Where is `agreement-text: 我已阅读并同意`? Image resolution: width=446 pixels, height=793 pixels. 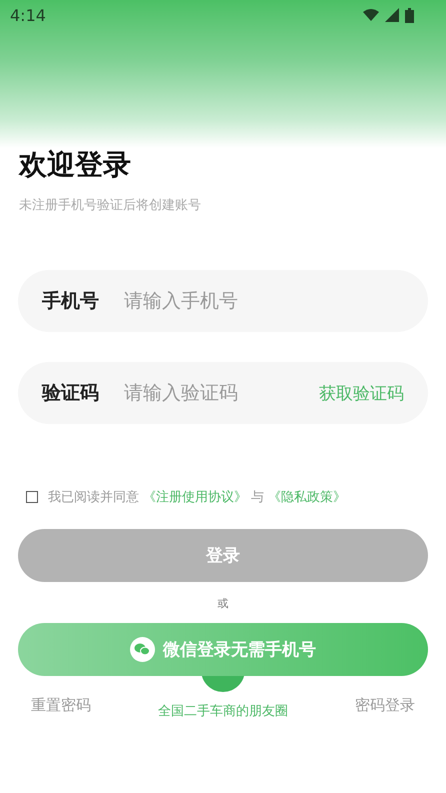 agreement-text: 我已阅读并同意 is located at coordinates (93, 497).